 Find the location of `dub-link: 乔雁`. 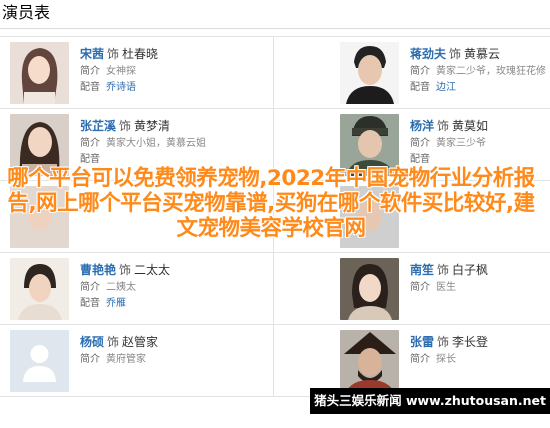

dub-link: 乔雁 is located at coordinates (116, 303).